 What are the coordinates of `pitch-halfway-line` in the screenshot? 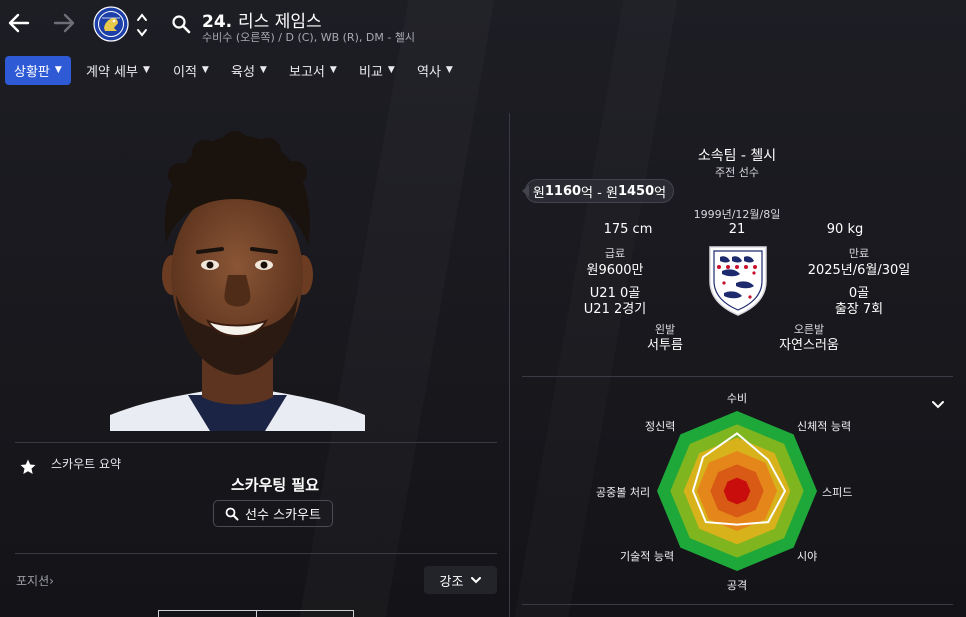 It's located at (256, 614).